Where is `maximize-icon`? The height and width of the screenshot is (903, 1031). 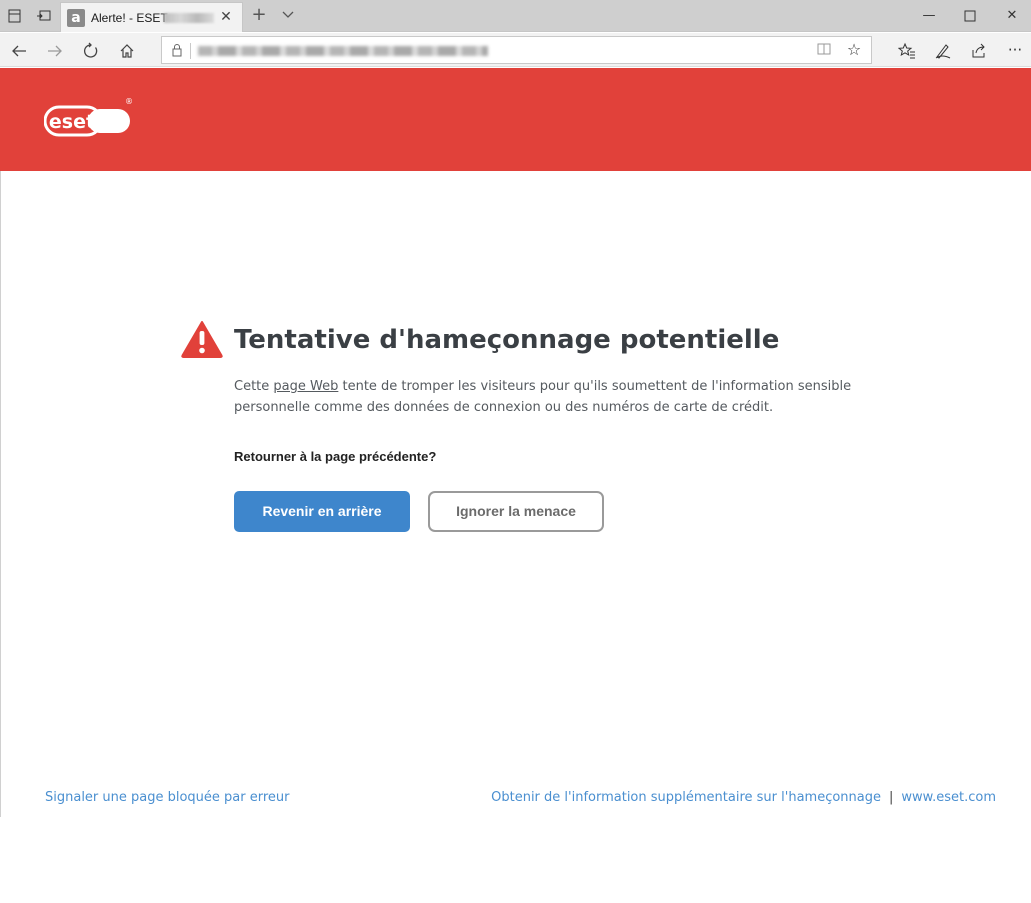 maximize-icon is located at coordinates (970, 16).